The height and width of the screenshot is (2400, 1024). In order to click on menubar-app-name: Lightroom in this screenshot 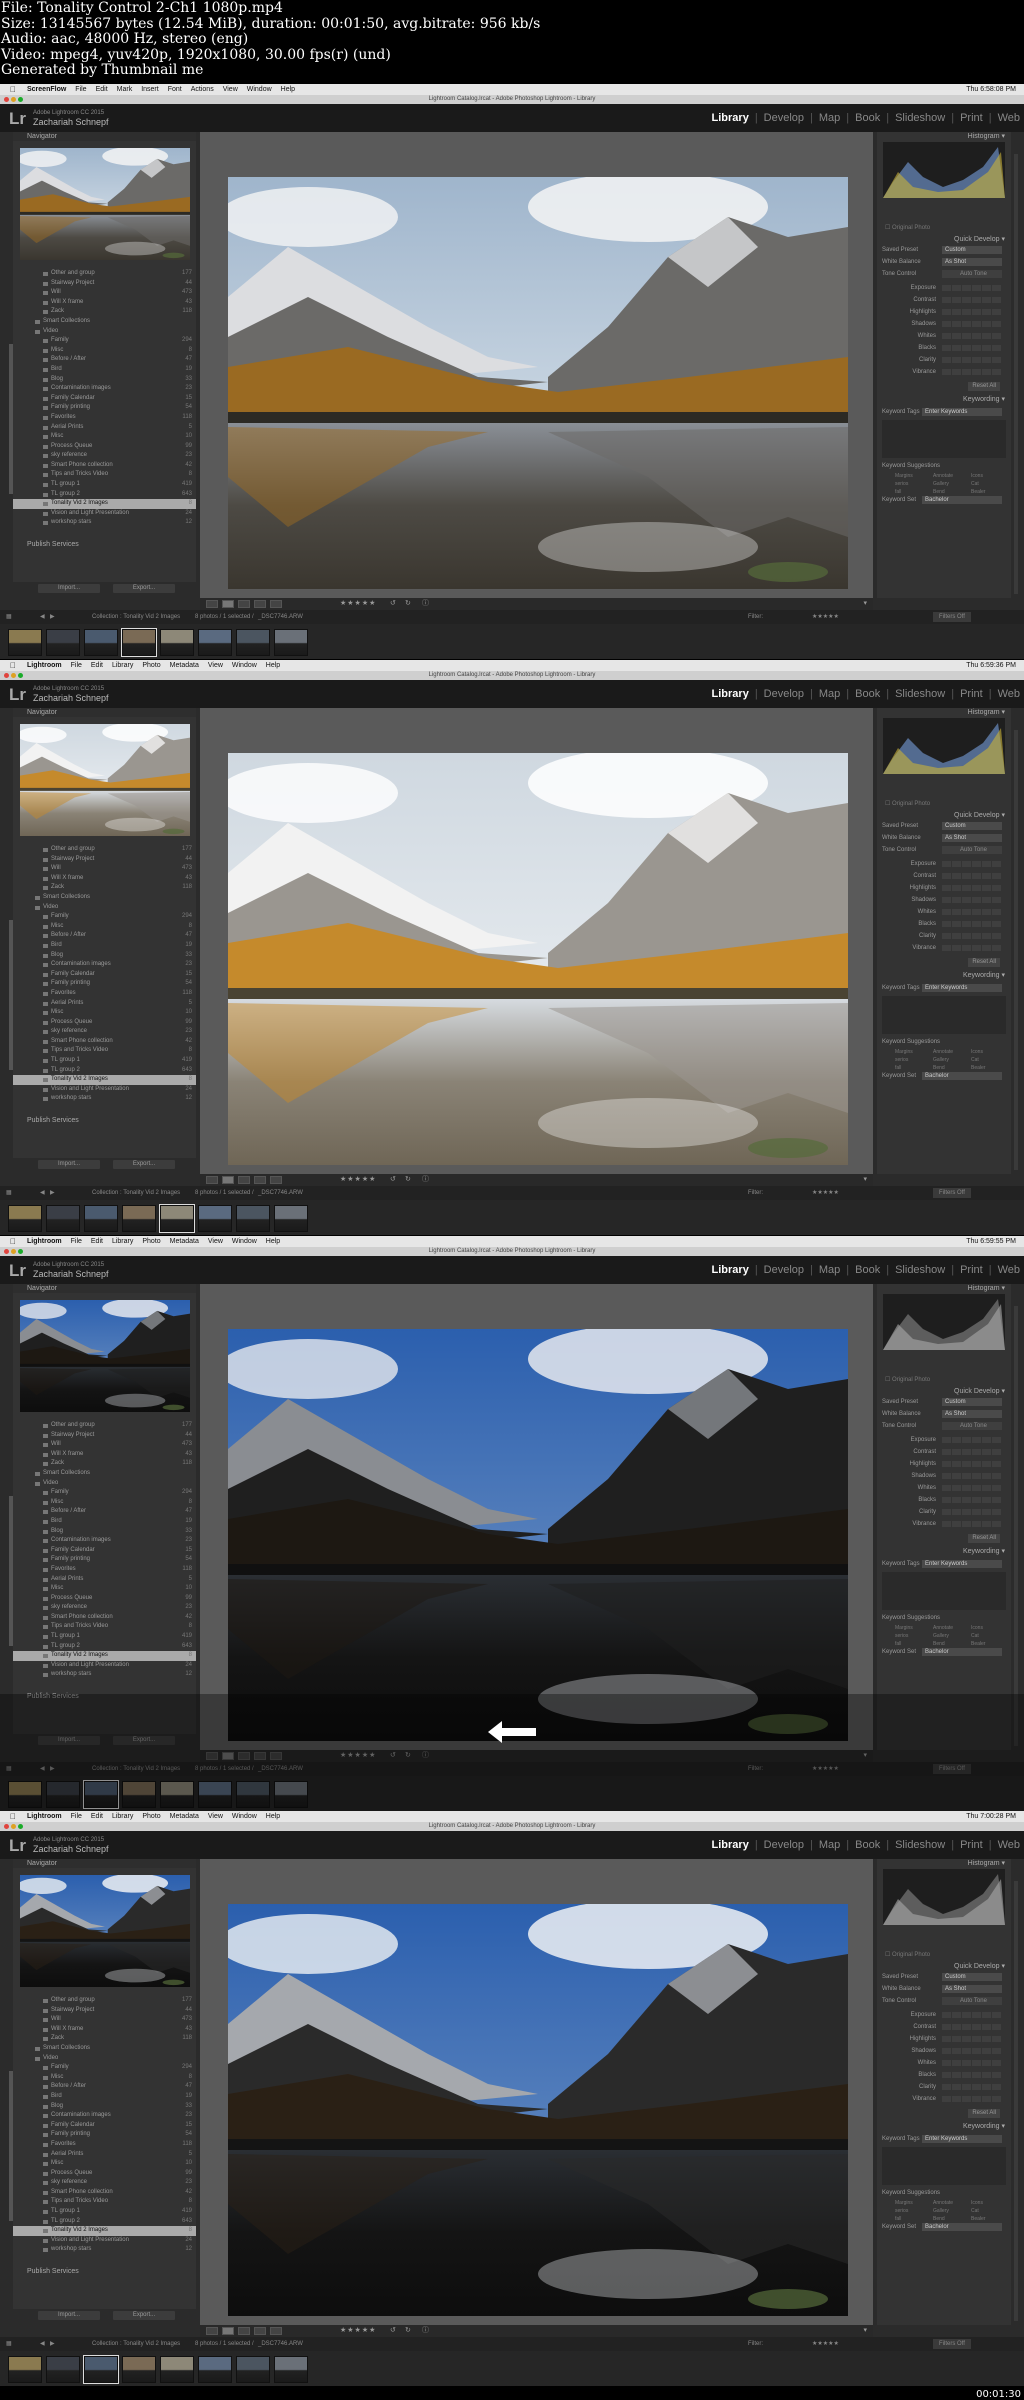, I will do `click(44, 1241)`.